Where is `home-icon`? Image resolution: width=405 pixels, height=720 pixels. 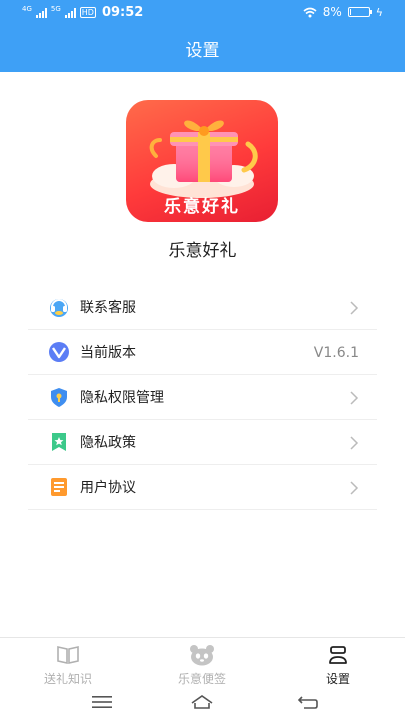
home-icon is located at coordinates (202, 702).